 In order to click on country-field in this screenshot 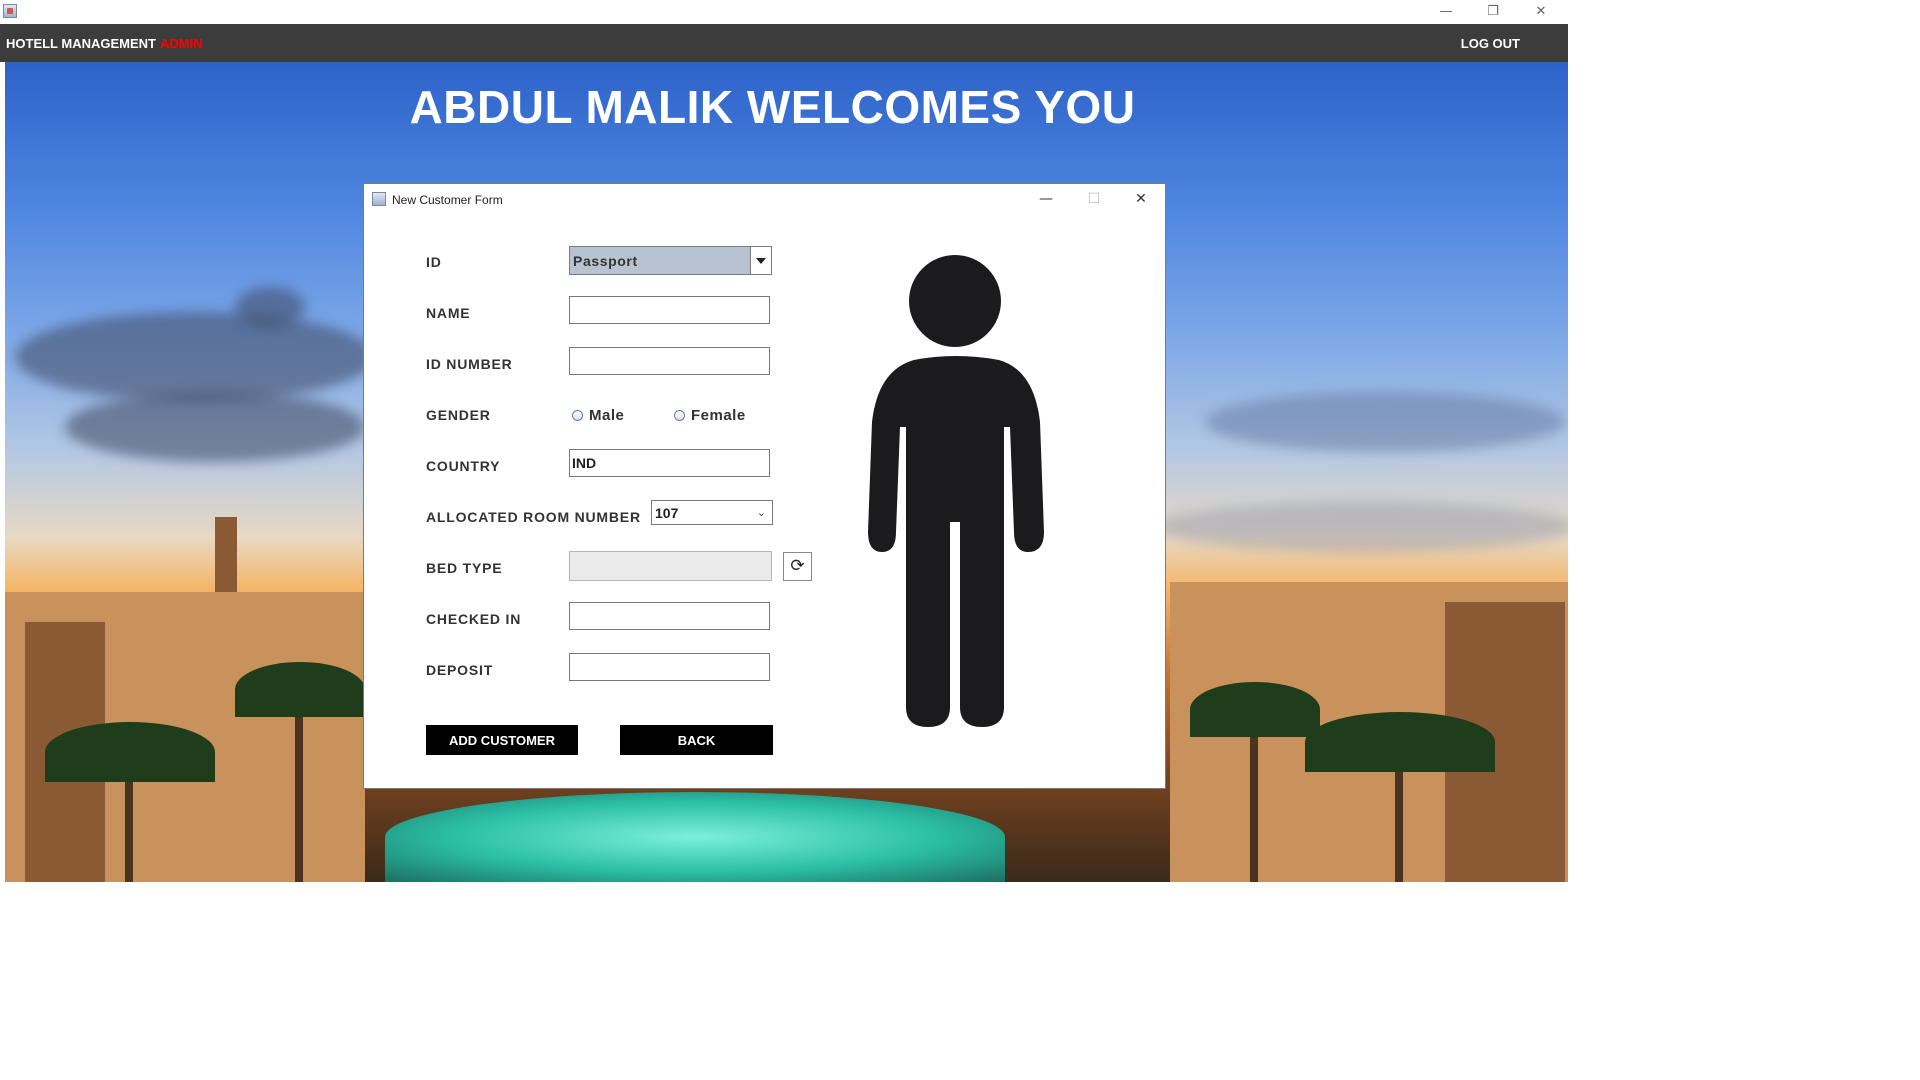, I will do `click(669, 463)`.